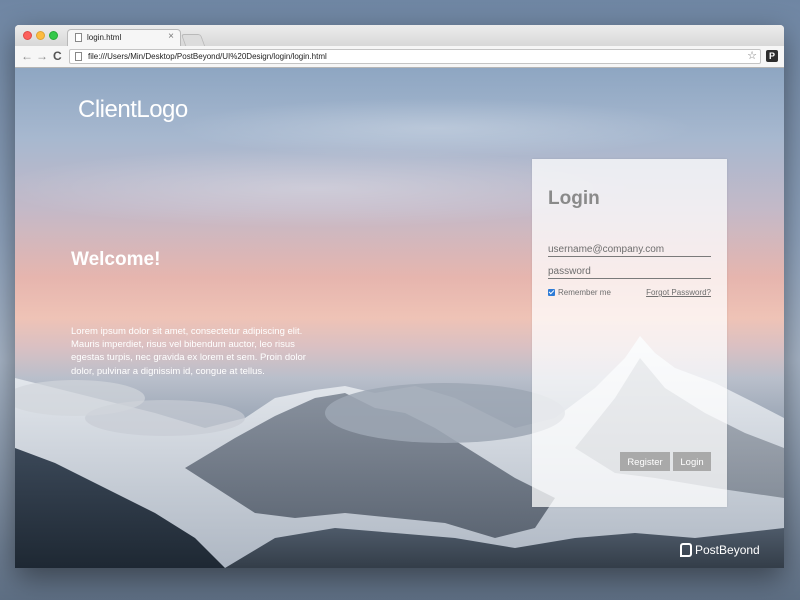  Describe the element at coordinates (27, 35) in the screenshot. I see `close-window-button` at that location.